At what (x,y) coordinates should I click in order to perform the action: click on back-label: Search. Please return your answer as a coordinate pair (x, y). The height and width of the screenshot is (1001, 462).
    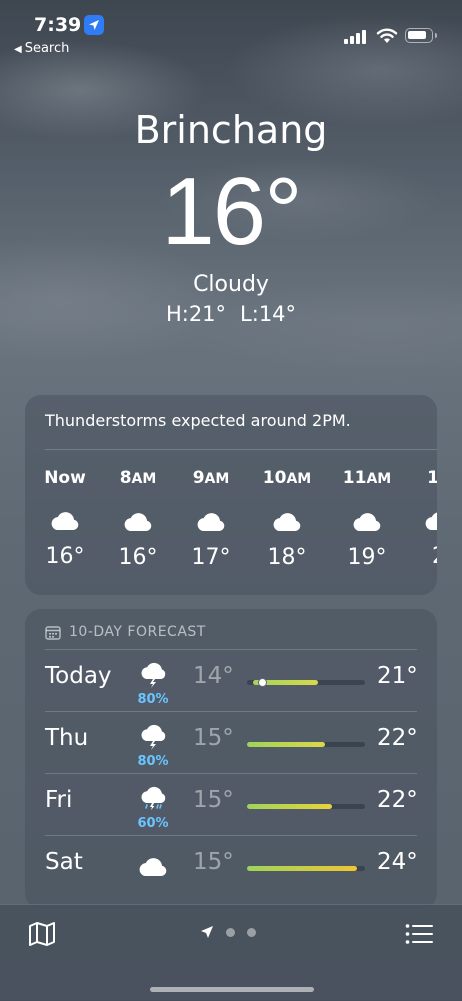
    Looking at the image, I should click on (47, 48).